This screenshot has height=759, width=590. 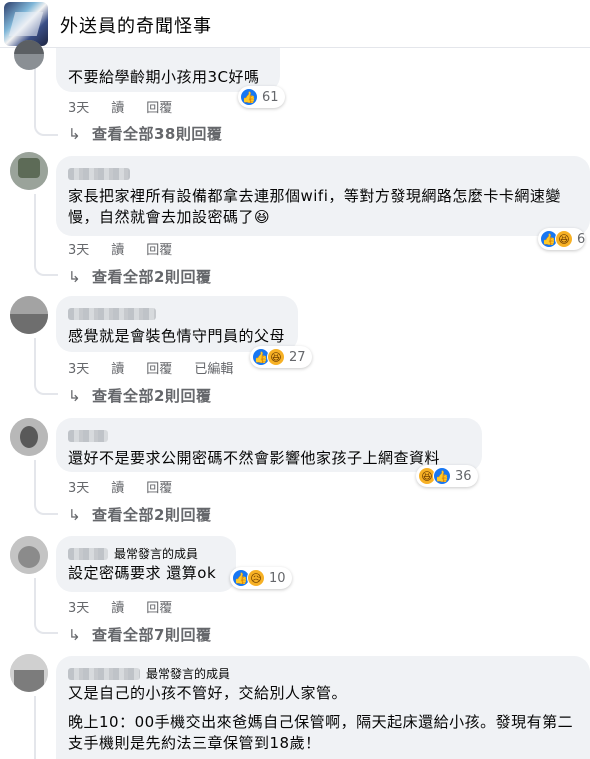 I want to click on reaction-count: 36, so click(x=463, y=476).